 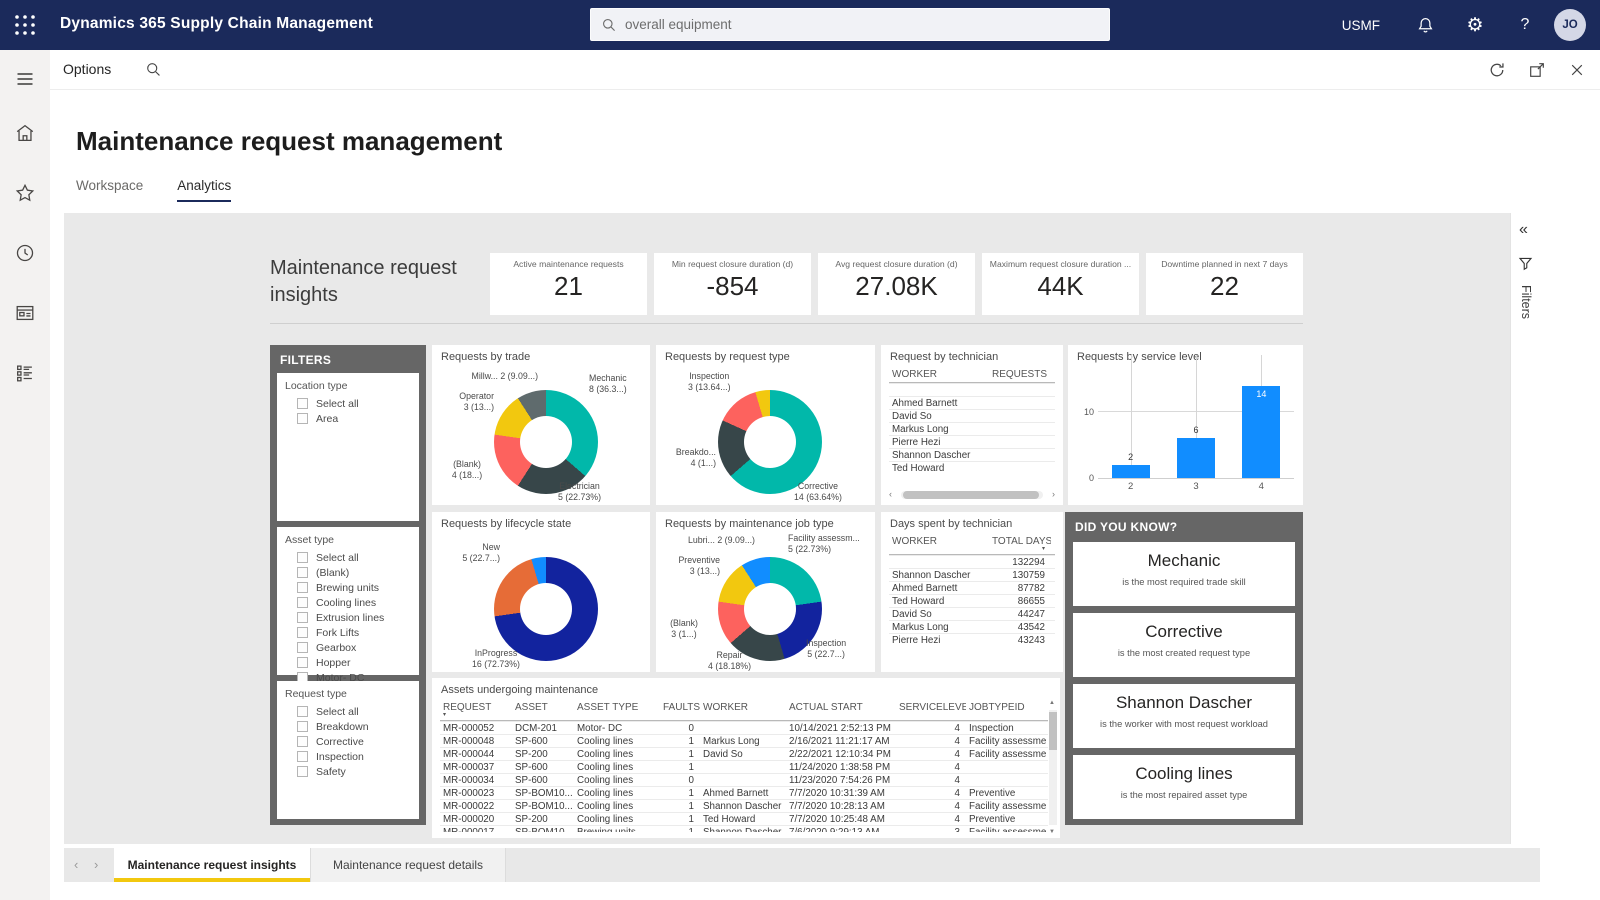 I want to click on modules-list-icon, so click(x=25, y=373).